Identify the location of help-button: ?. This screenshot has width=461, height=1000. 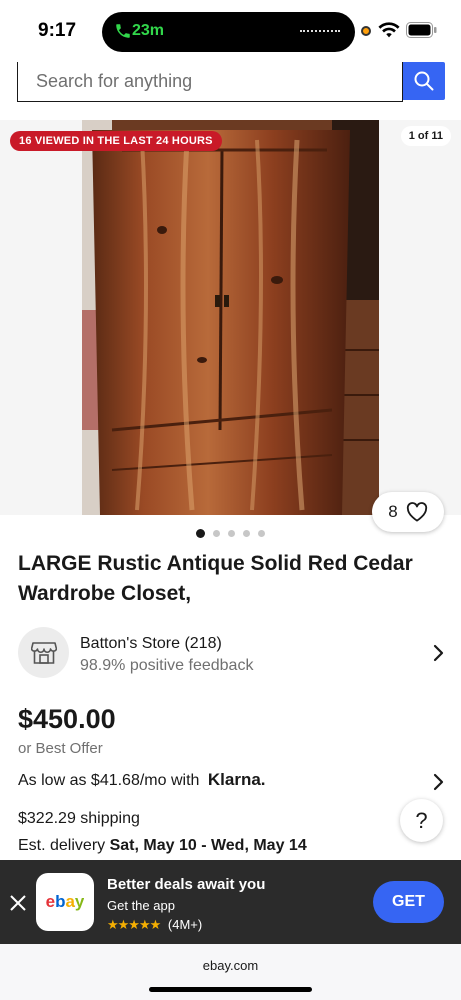
(421, 820).